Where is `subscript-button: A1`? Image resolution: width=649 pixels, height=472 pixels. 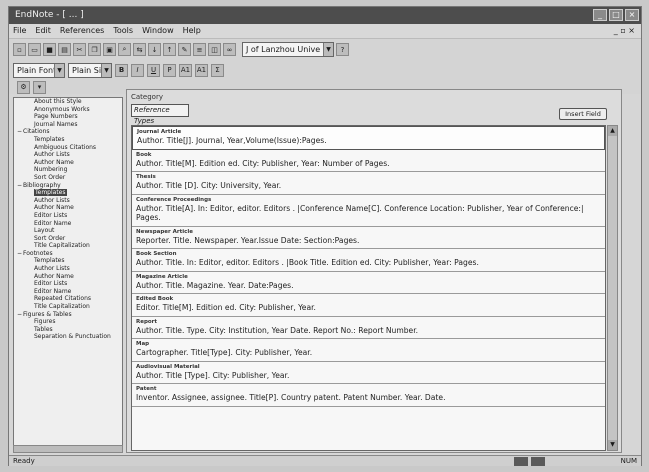 subscript-button: A1 is located at coordinates (201, 70).